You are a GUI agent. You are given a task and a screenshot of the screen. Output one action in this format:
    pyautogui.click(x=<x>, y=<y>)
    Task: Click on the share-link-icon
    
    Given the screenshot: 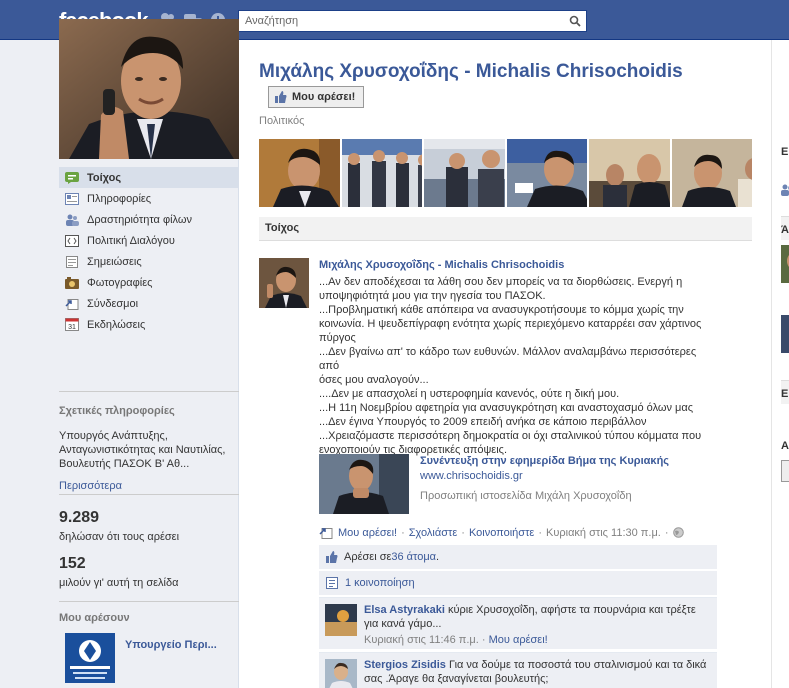 What is the action you would take?
    pyautogui.click(x=326, y=533)
    